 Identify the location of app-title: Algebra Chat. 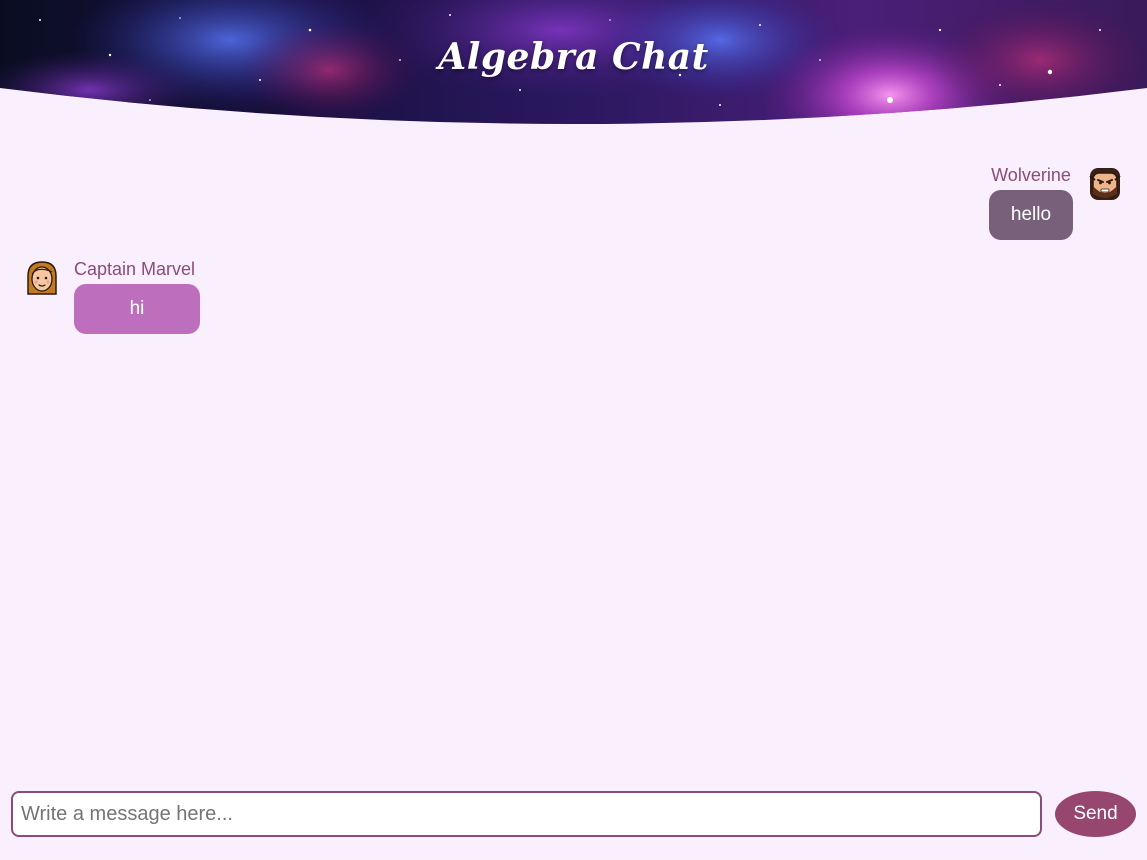
(573, 57).